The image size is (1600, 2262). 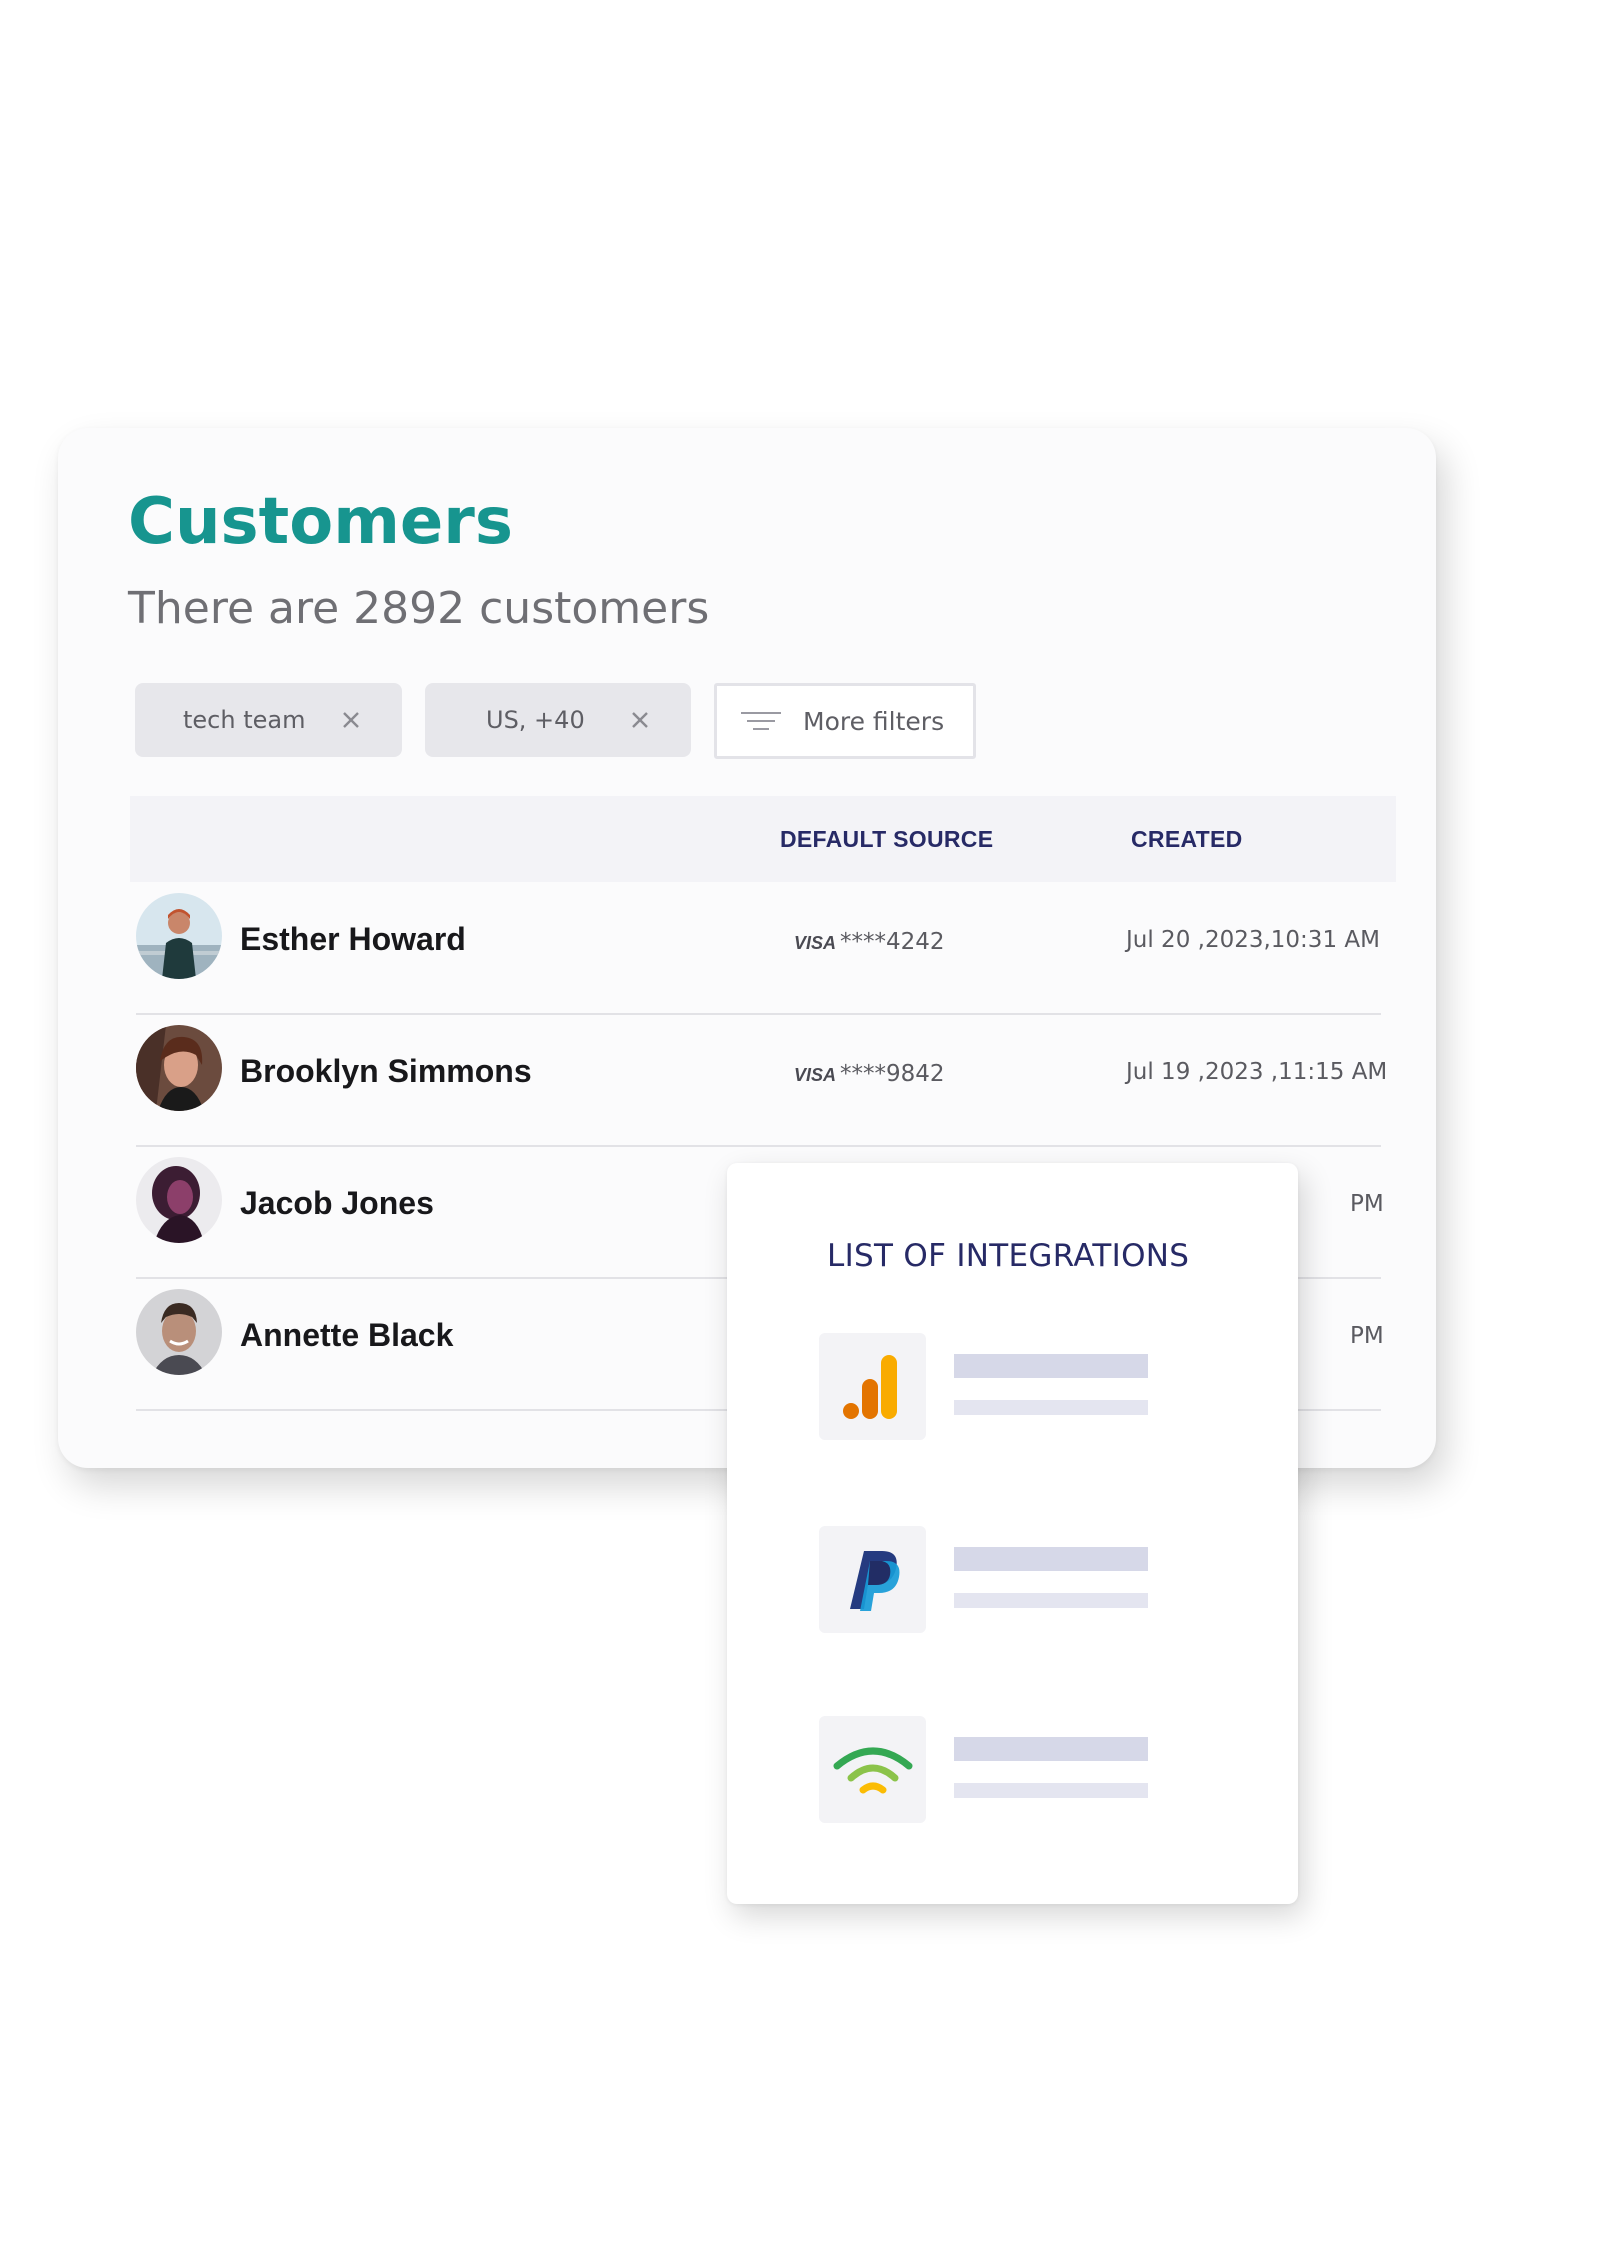 I want to click on integration-google-analytics, so click(x=1034, y=1388).